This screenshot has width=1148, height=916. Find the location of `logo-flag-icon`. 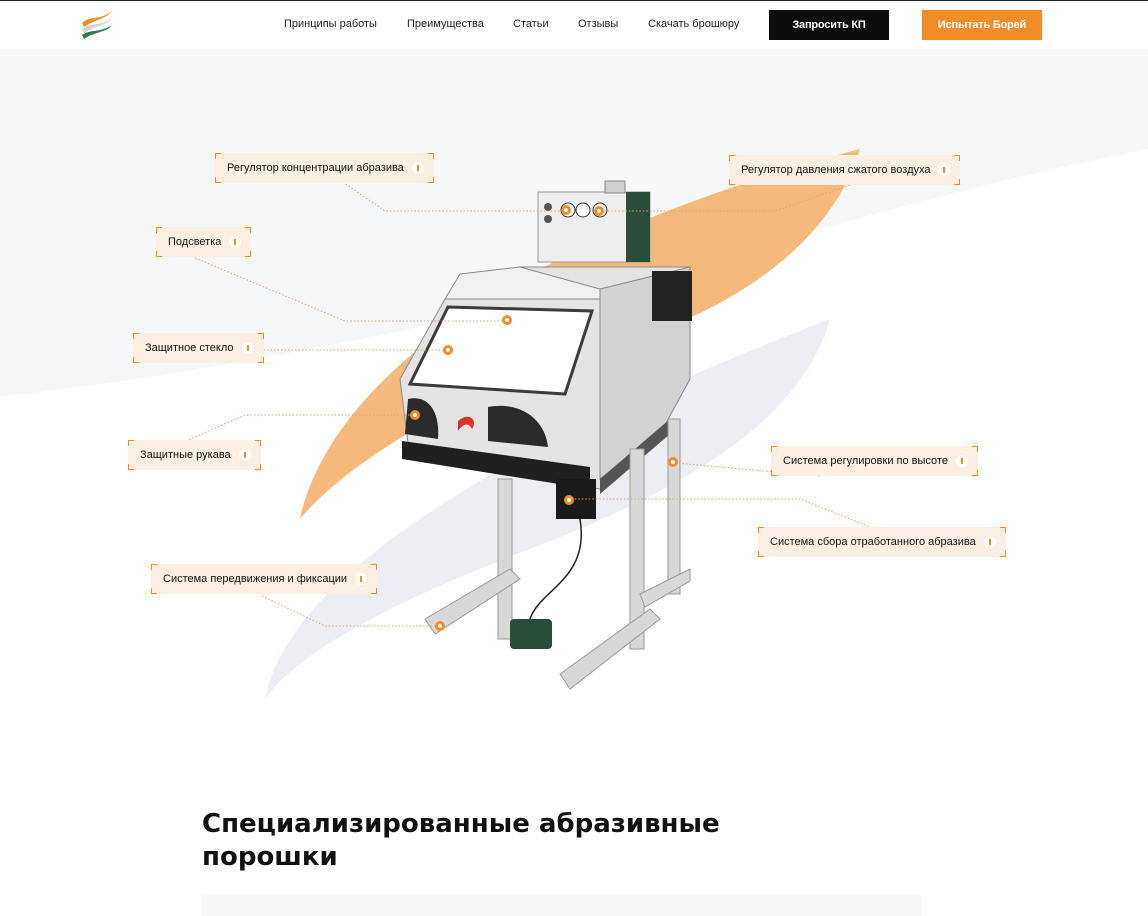

logo-flag-icon is located at coordinates (97, 24).